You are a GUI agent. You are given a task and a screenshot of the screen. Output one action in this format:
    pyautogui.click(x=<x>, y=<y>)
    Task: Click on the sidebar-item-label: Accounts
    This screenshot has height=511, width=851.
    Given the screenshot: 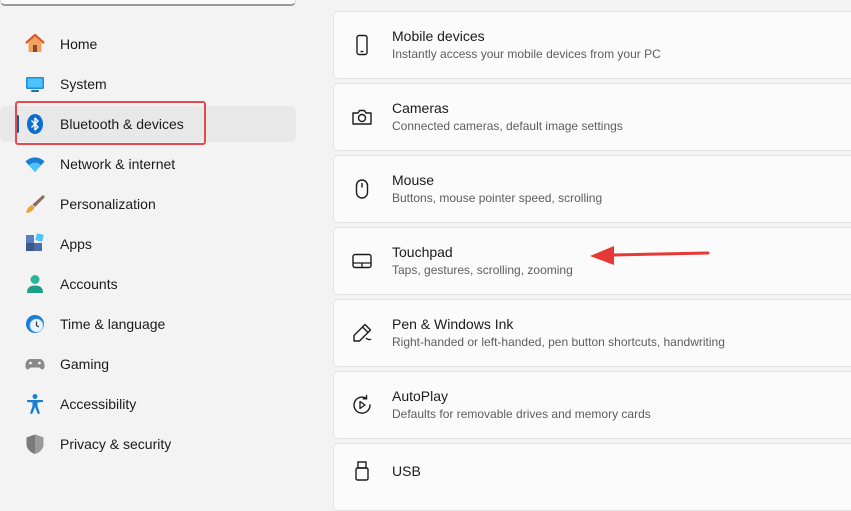 What is the action you would take?
    pyautogui.click(x=89, y=284)
    